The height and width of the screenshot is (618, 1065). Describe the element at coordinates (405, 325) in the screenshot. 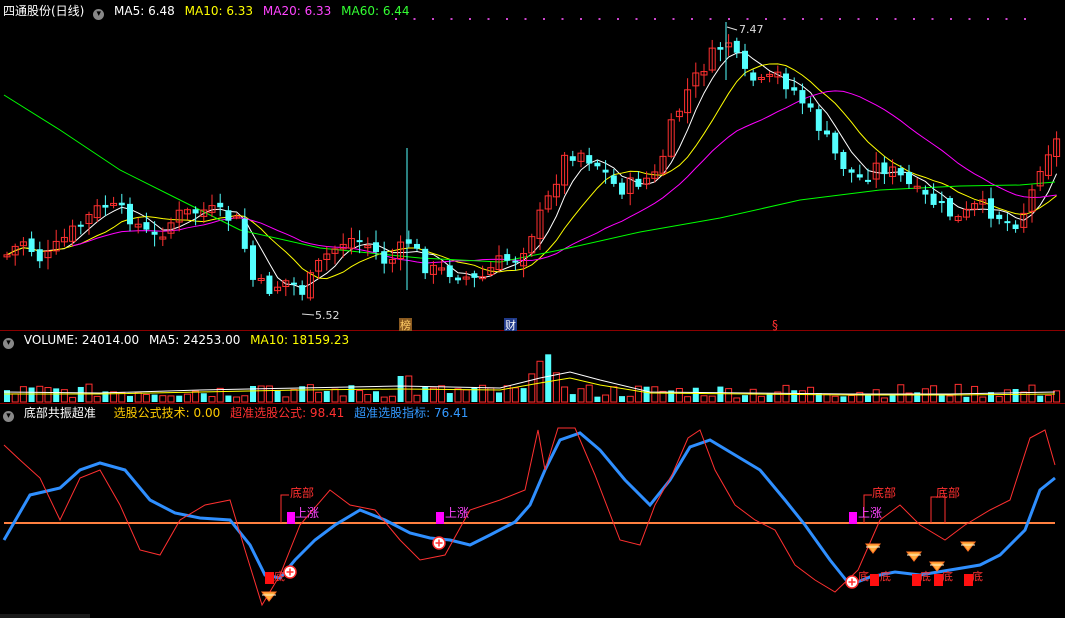

I see `rank-marker: 榜` at that location.